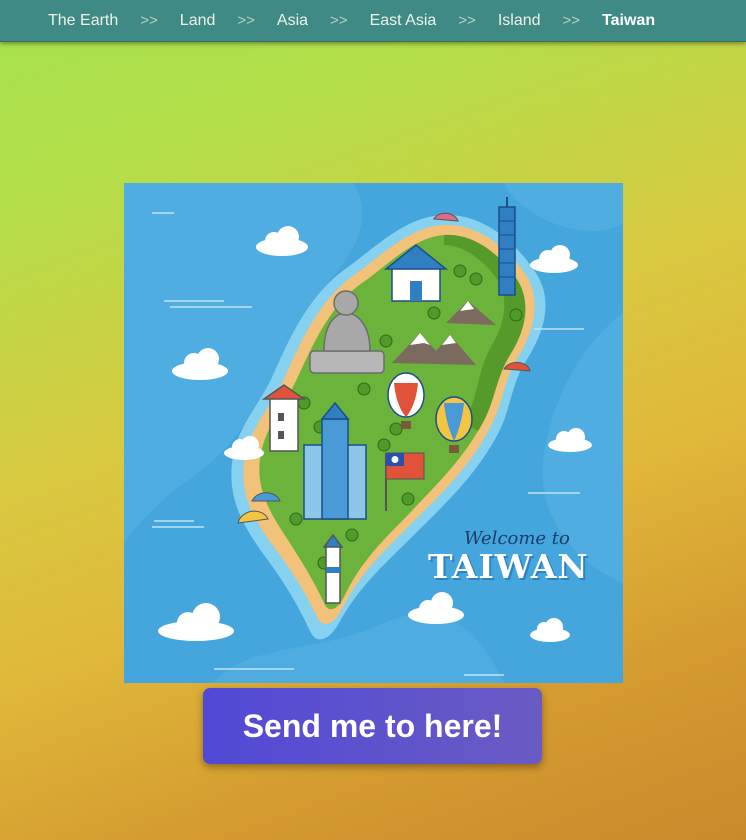  What do you see at coordinates (198, 21) in the screenshot?
I see `breadcrumb-item-land: Land` at bounding box center [198, 21].